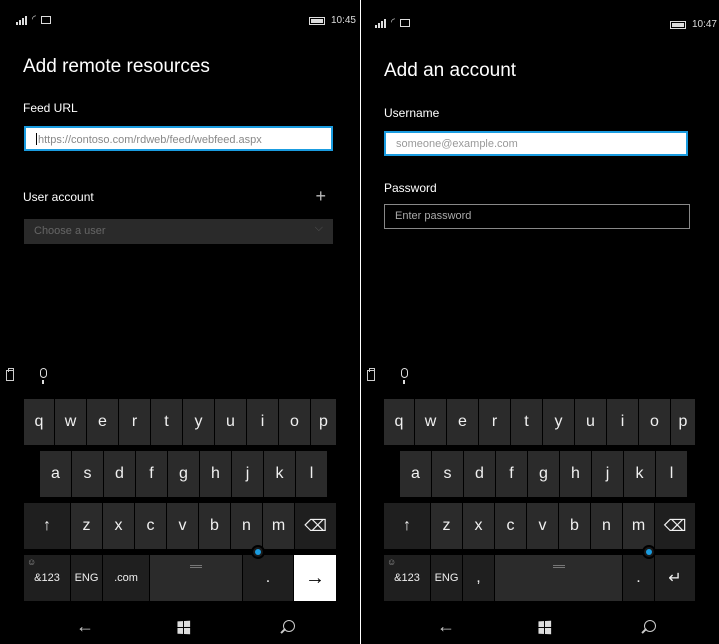 This screenshot has width=719, height=644. What do you see at coordinates (540, 17) in the screenshot?
I see `status-bar: ◜ 10:47` at bounding box center [540, 17].